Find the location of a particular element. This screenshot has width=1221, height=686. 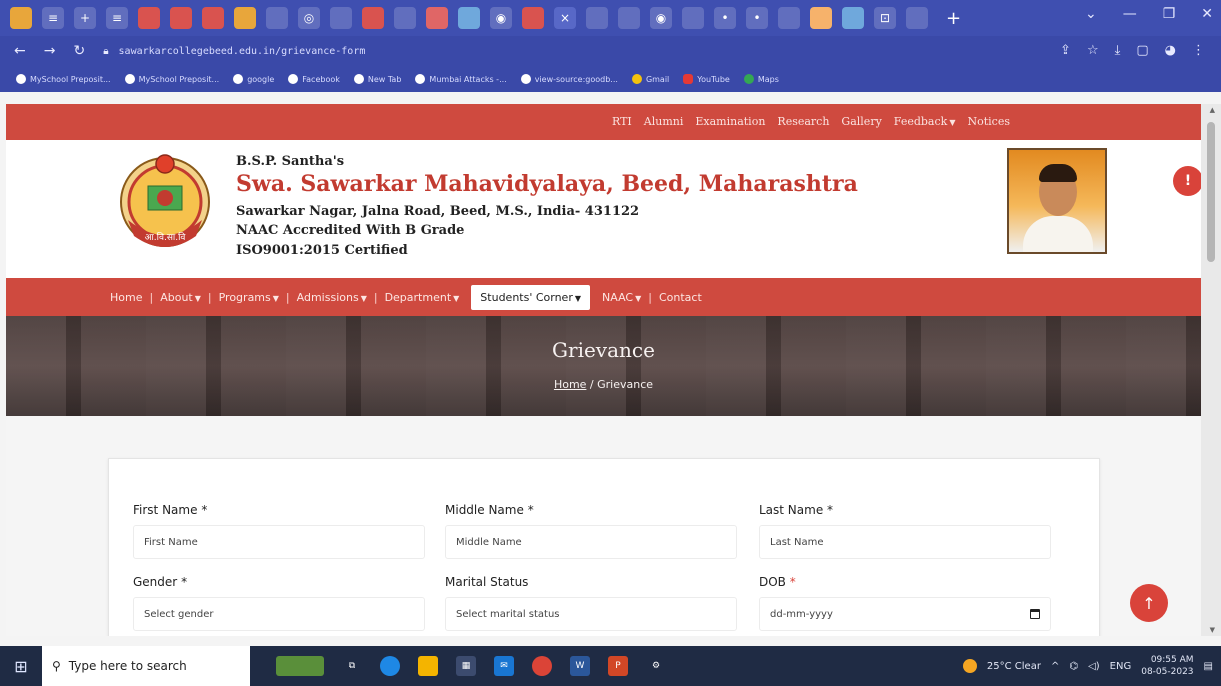

edge-icon is located at coordinates (390, 666).